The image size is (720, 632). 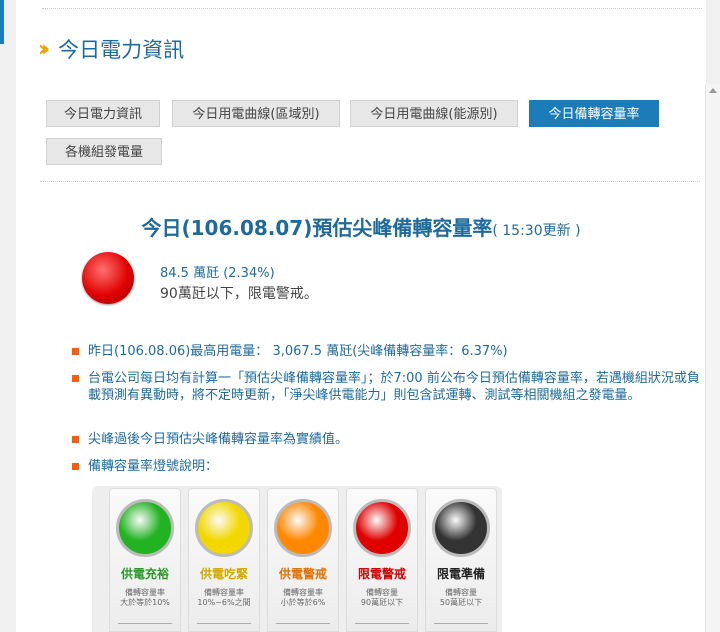 What do you see at coordinates (370, 181) in the screenshot?
I see `tab-divider` at bounding box center [370, 181].